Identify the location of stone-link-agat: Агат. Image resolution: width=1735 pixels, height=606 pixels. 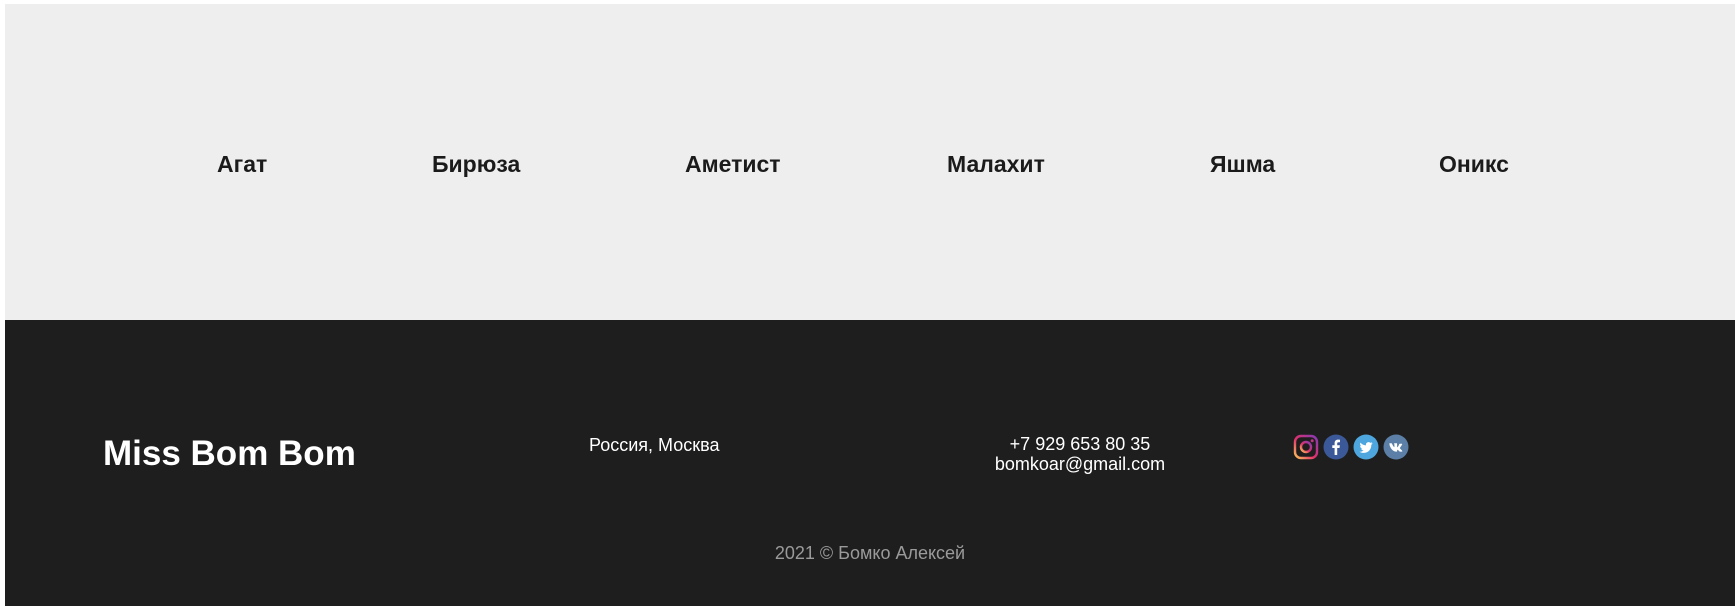
(242, 164).